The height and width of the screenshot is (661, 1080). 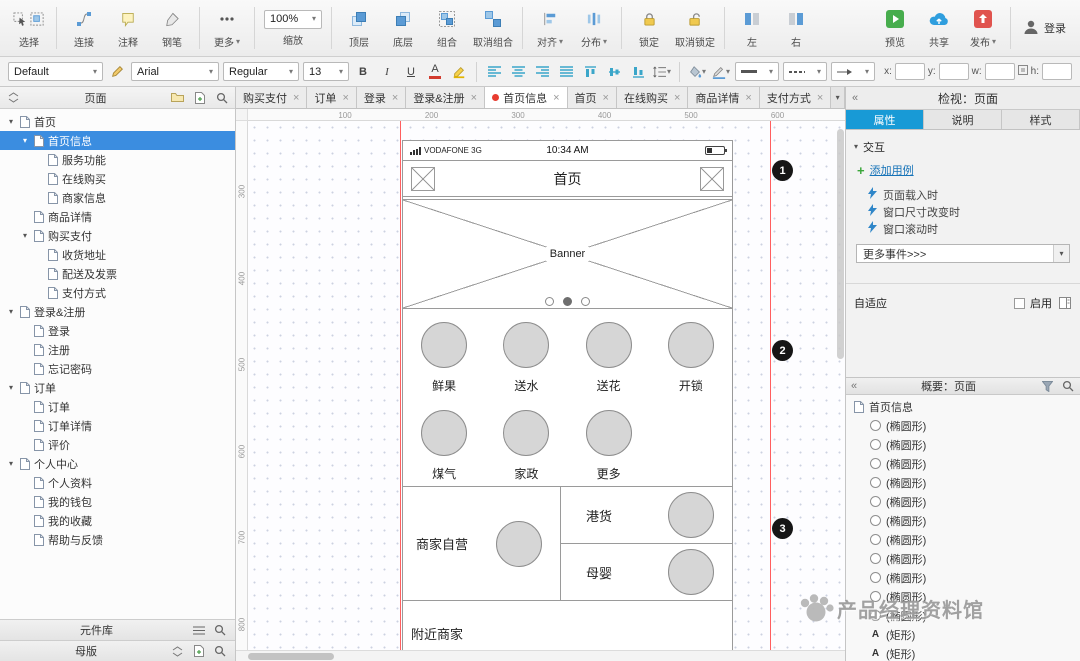 I want to click on page-tab-8: 支付方式 ×, so click(x=795, y=97).